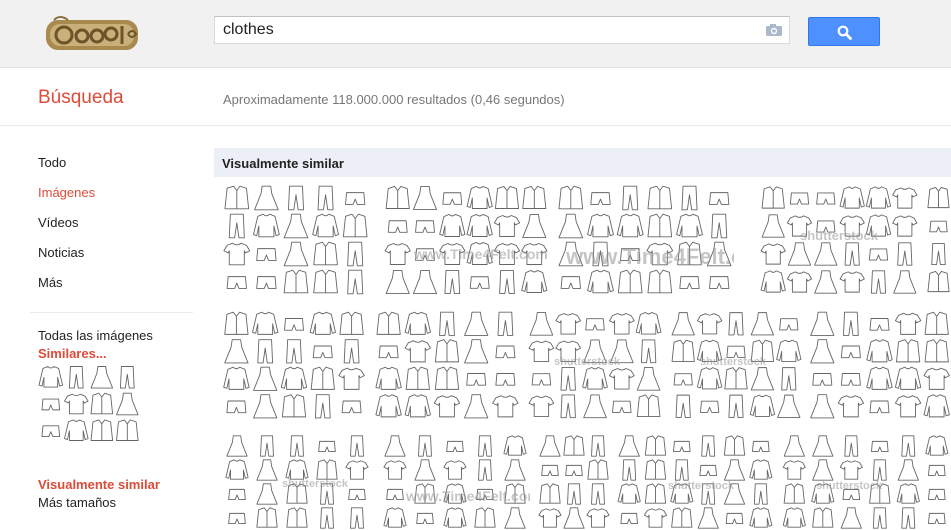  What do you see at coordinates (77, 502) in the screenshot?
I see `more-sizes-link: Más tamaños` at bounding box center [77, 502].